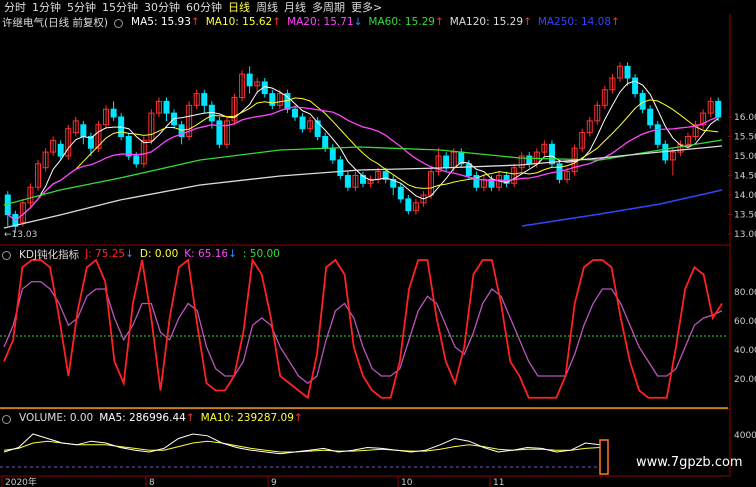 Image resolution: width=756 pixels, height=487 pixels. Describe the element at coordinates (302, 444) in the screenshot. I see `vol-ma5-line` at that location.